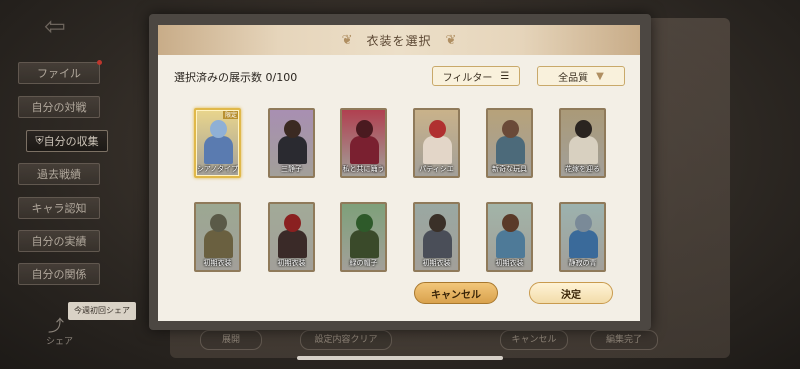  What do you see at coordinates (582, 237) in the screenshot?
I see `costume-card: 静寂の青` at bounding box center [582, 237].